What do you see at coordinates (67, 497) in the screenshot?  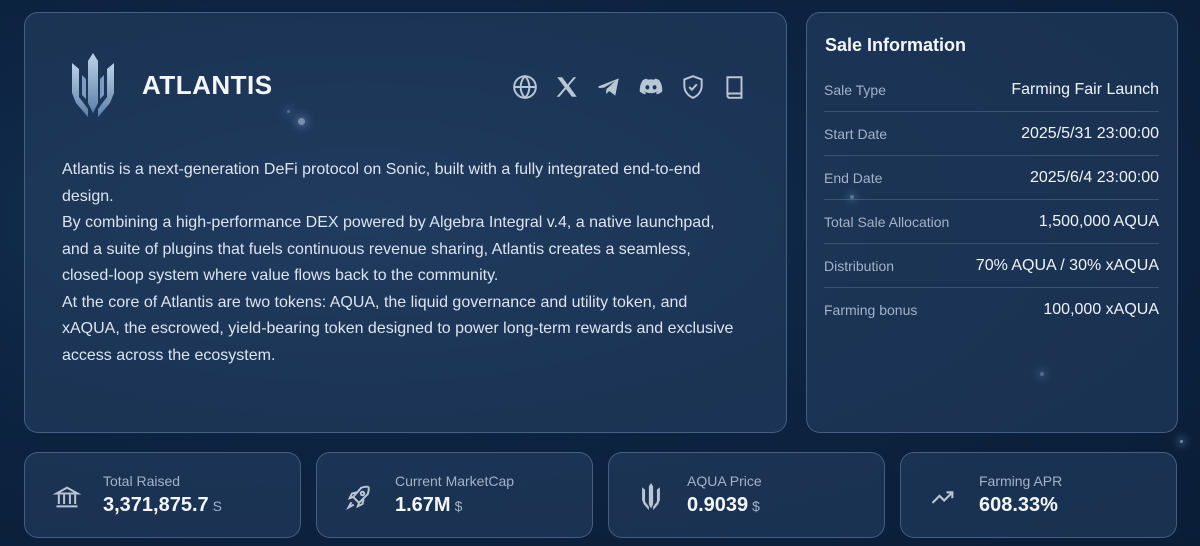 I see `bank-icon` at bounding box center [67, 497].